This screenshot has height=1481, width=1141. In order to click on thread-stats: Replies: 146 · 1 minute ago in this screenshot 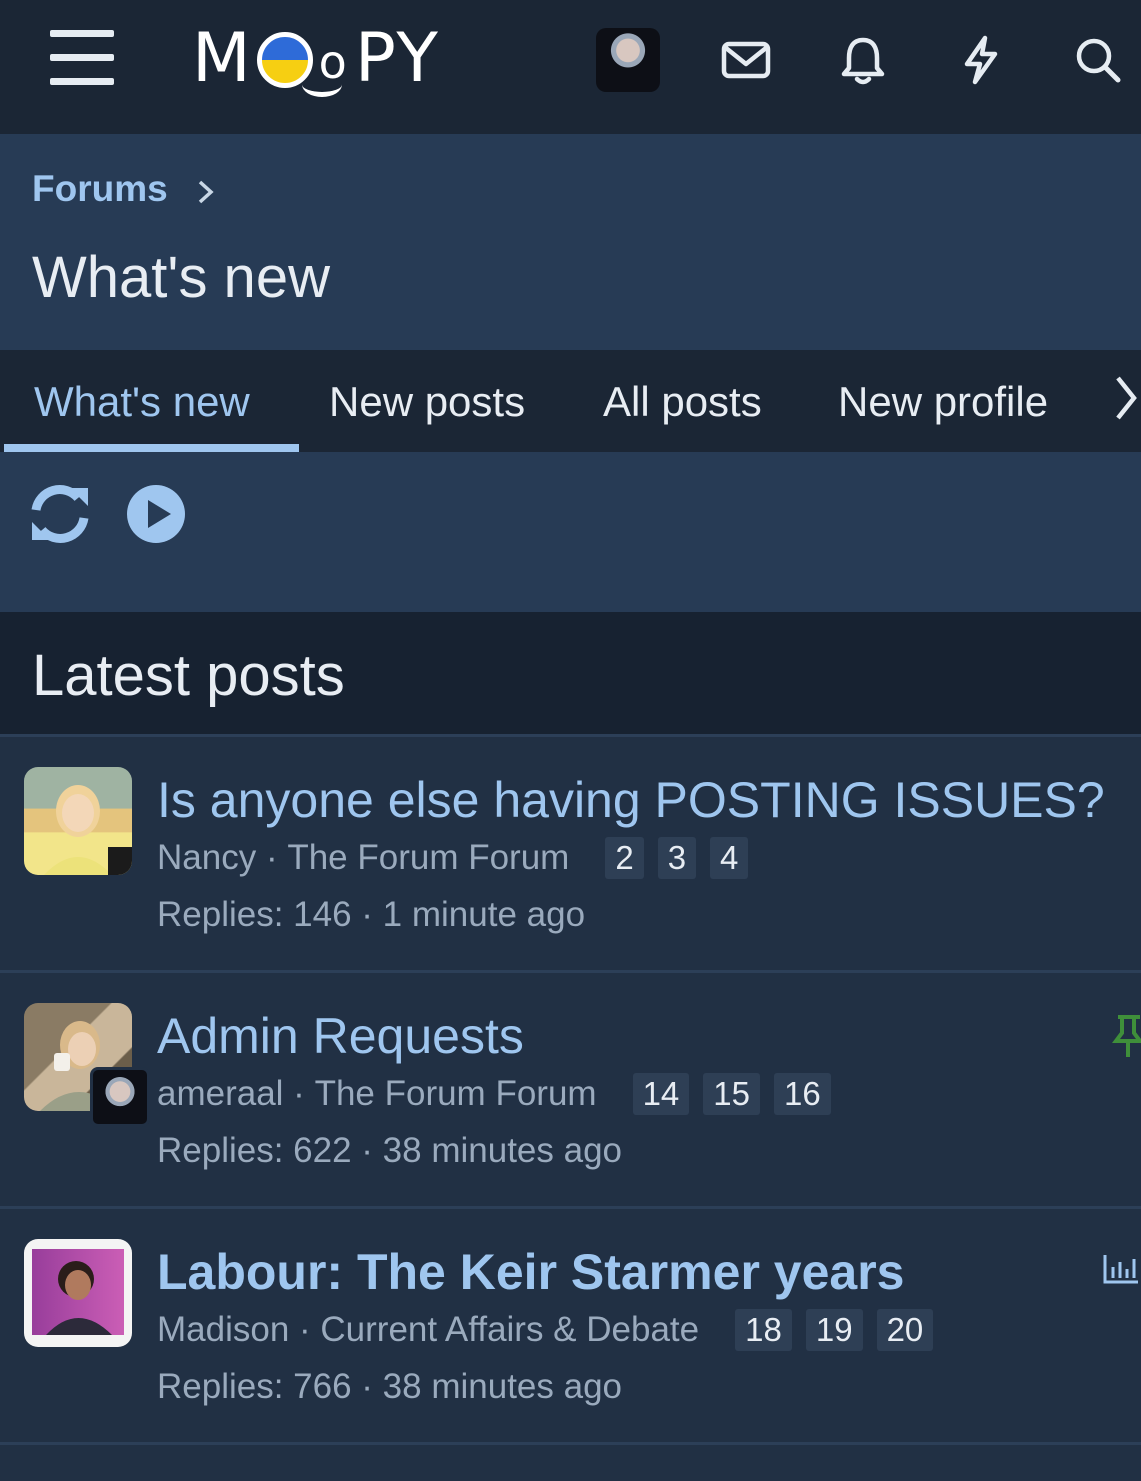, I will do `click(371, 914)`.